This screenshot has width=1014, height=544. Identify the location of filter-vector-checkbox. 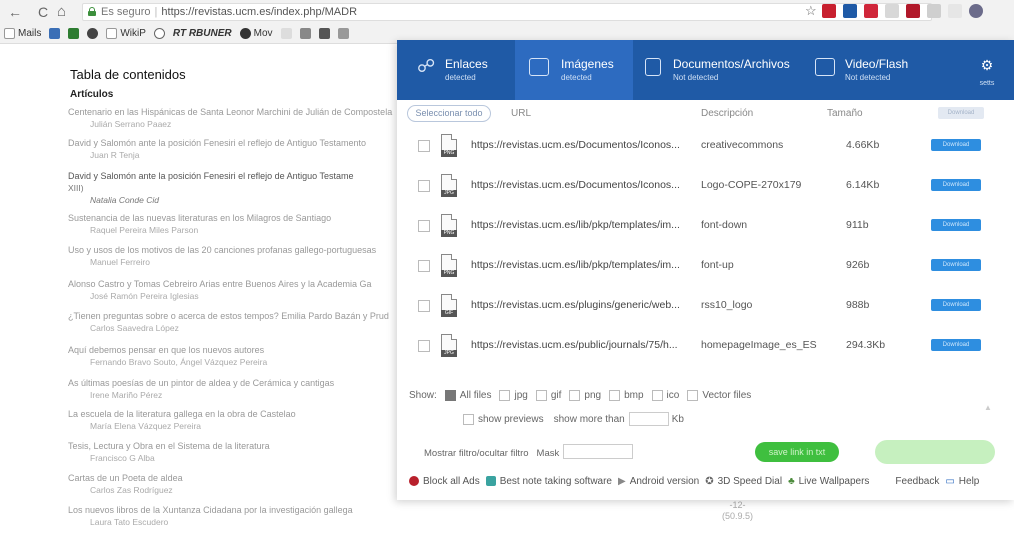
(693, 395).